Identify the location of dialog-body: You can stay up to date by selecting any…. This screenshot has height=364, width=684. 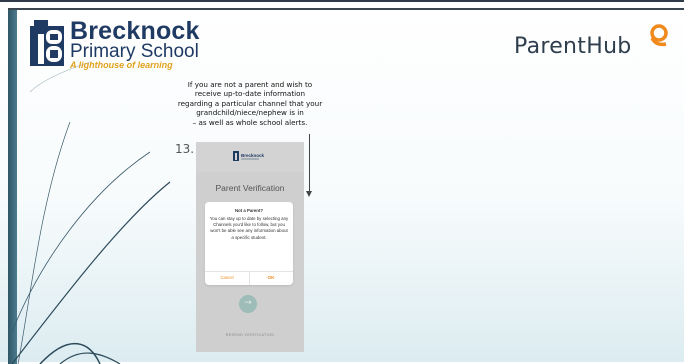
(249, 228).